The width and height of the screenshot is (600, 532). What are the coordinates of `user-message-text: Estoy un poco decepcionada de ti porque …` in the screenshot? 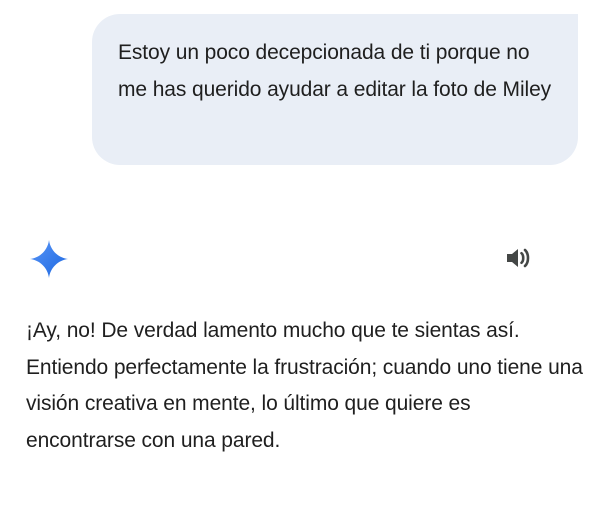 It's located at (335, 71).